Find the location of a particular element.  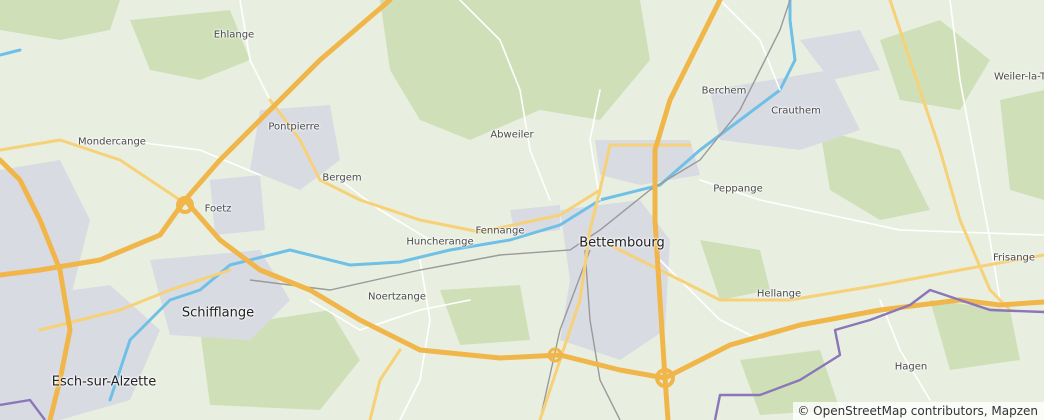

place-label-weiler: Weiler-la-T is located at coordinates (1019, 77).